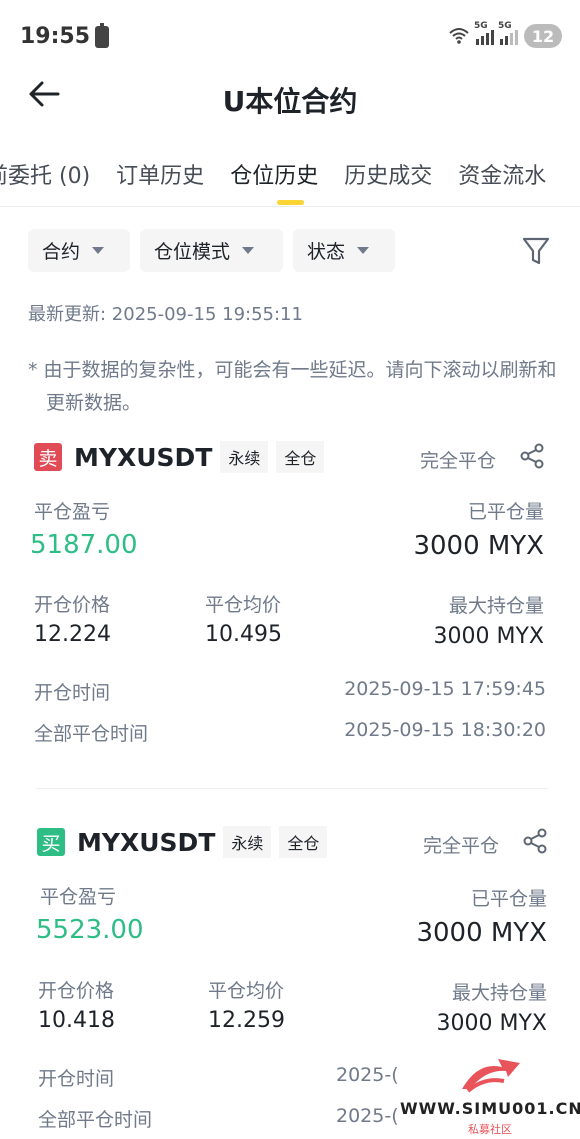  I want to click on tab-trade-history: 历史成交, so click(388, 174).